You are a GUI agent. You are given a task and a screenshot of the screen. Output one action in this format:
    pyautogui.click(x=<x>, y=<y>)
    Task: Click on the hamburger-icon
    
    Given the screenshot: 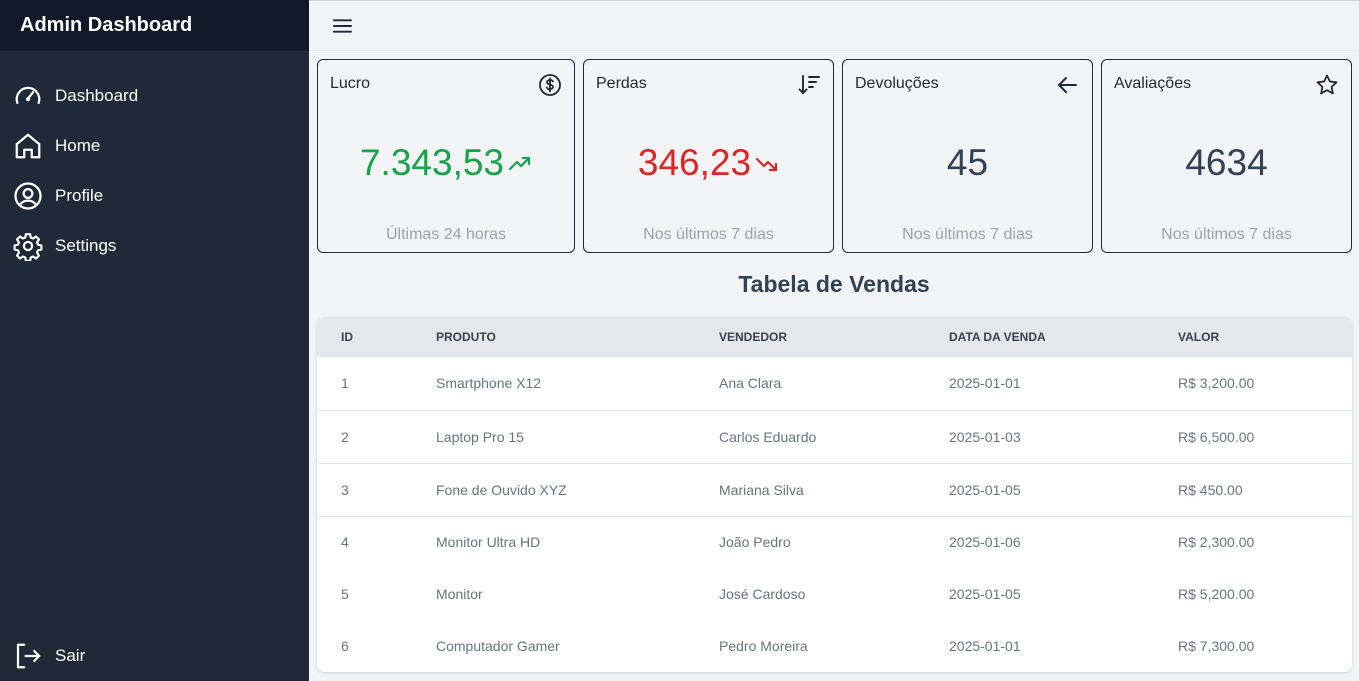 What is the action you would take?
    pyautogui.click(x=342, y=26)
    